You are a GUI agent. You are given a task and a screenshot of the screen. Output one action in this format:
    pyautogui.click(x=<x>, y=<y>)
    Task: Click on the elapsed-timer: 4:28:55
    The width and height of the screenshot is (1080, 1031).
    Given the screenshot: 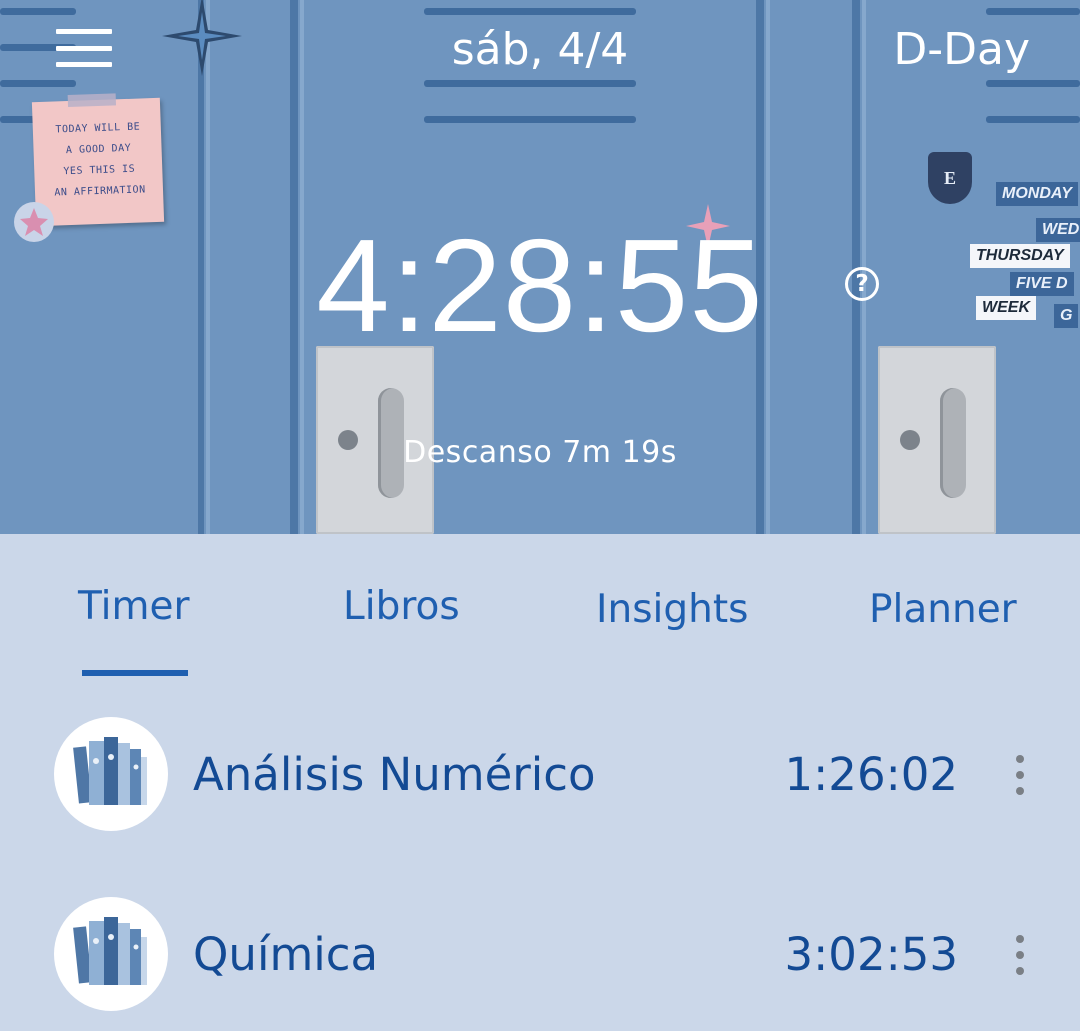 What is the action you would take?
    pyautogui.click(x=540, y=285)
    